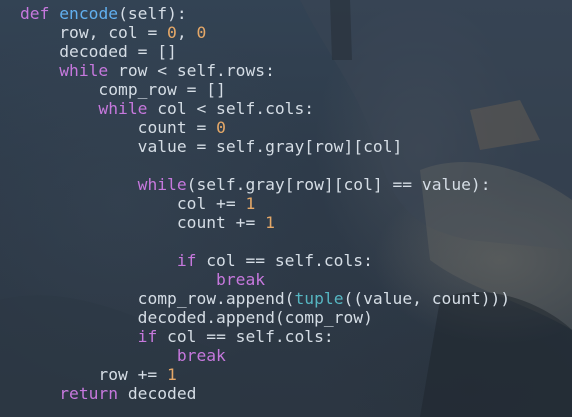  What do you see at coordinates (427, 298) in the screenshot?
I see `code-token: ((value, count)))` at bounding box center [427, 298].